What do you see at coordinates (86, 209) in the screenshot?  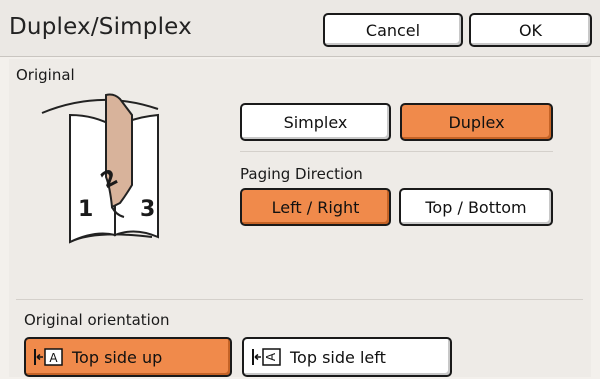 I see `page-number-1: 1` at bounding box center [86, 209].